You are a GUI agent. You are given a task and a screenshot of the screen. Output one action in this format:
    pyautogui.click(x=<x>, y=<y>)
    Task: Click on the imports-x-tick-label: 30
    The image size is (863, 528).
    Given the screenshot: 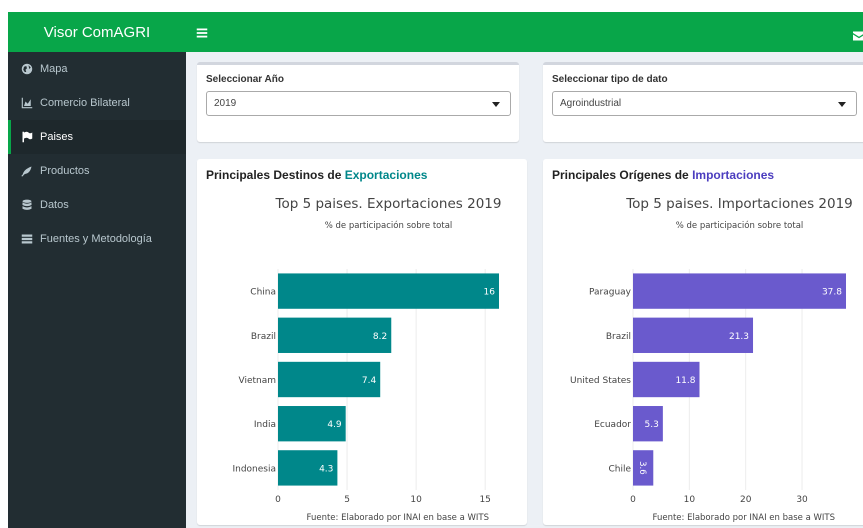 What is the action you would take?
    pyautogui.click(x=802, y=500)
    